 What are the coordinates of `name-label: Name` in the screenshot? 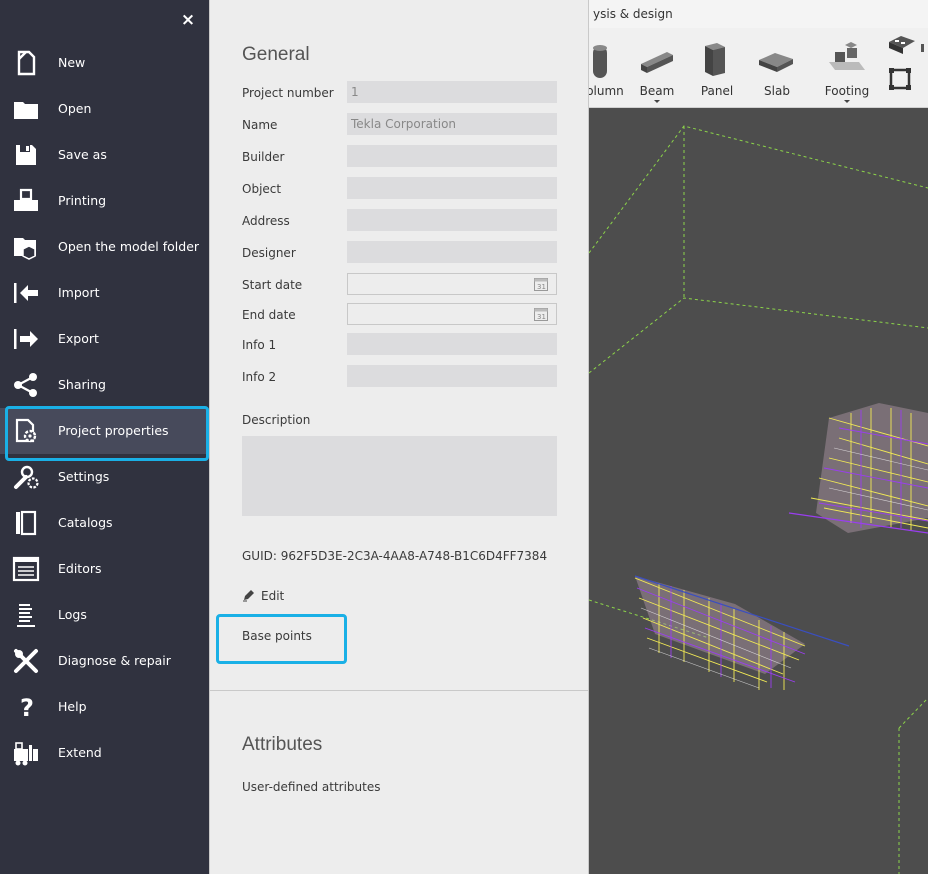 It's located at (260, 125).